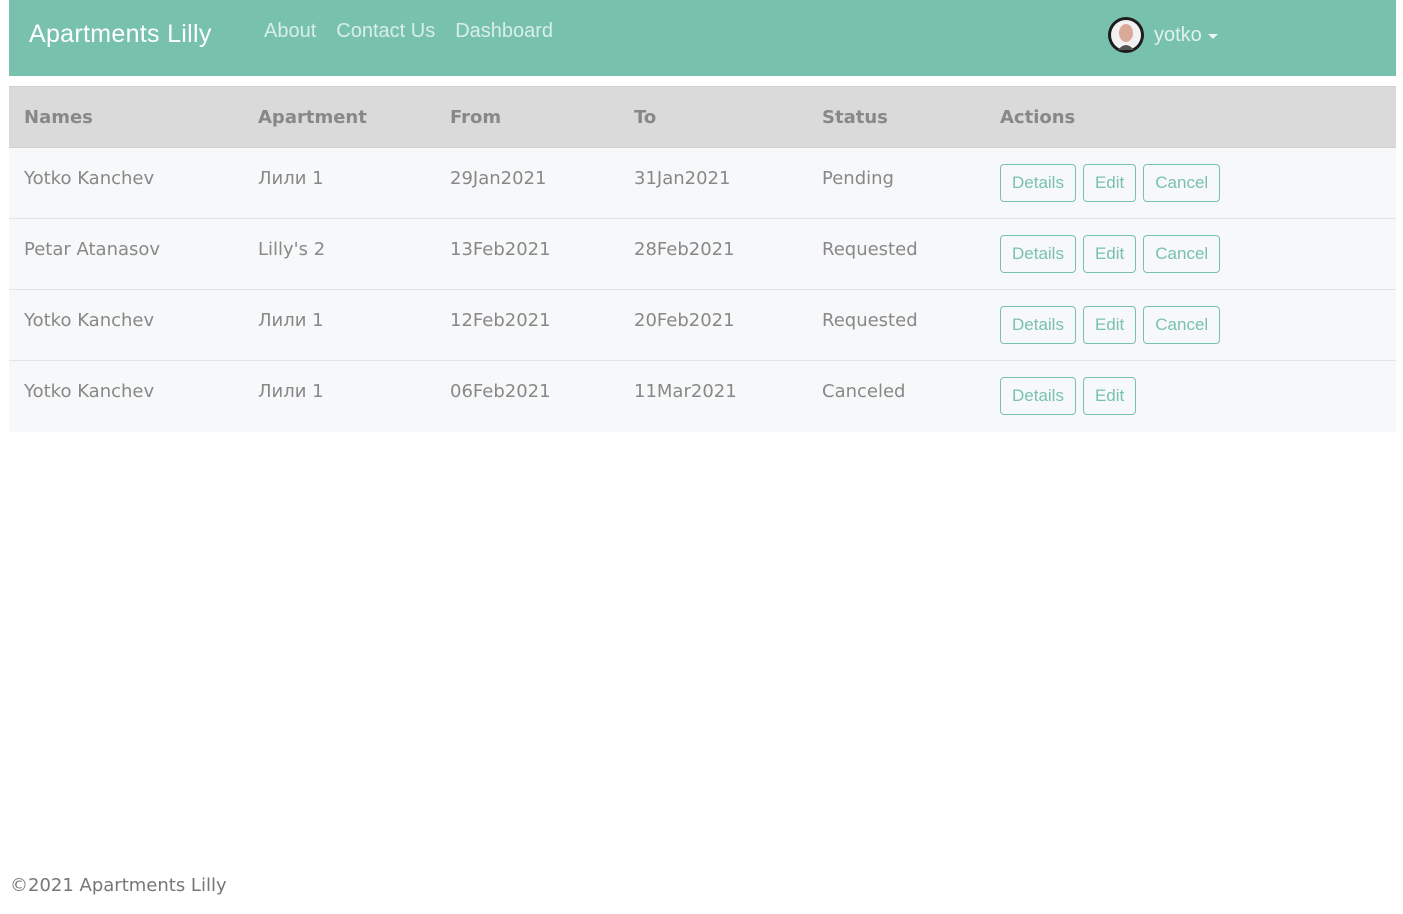 Image resolution: width=1403 pixels, height=914 pixels. Describe the element at coordinates (684, 249) in the screenshot. I see `cell-to: 28Feb2021` at that location.